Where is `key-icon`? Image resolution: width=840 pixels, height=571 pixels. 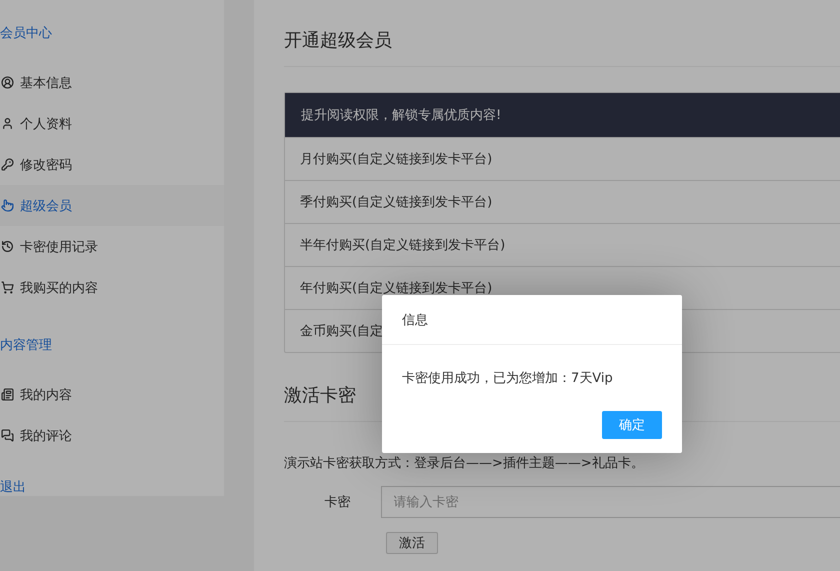 key-icon is located at coordinates (7, 164).